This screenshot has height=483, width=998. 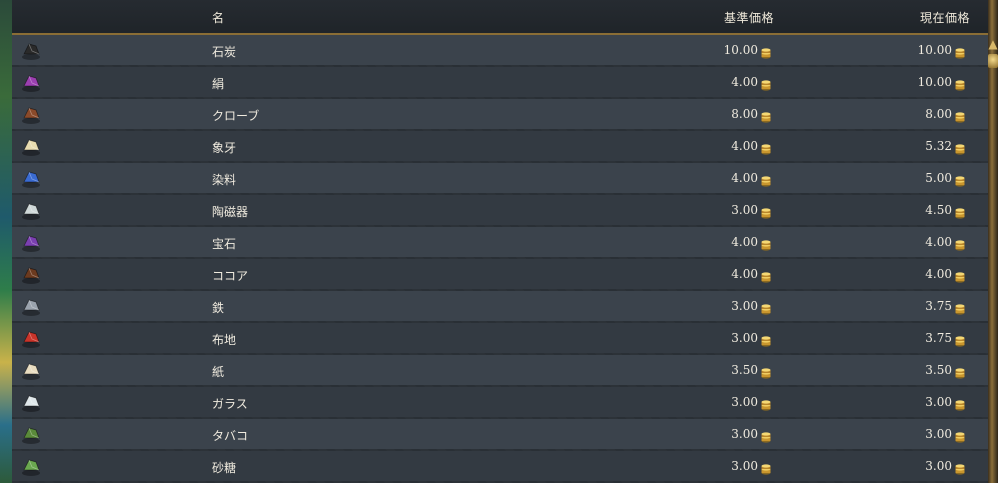 What do you see at coordinates (500, 434) in the screenshot?
I see `table-row: タバコ 3.00 3.00` at bounding box center [500, 434].